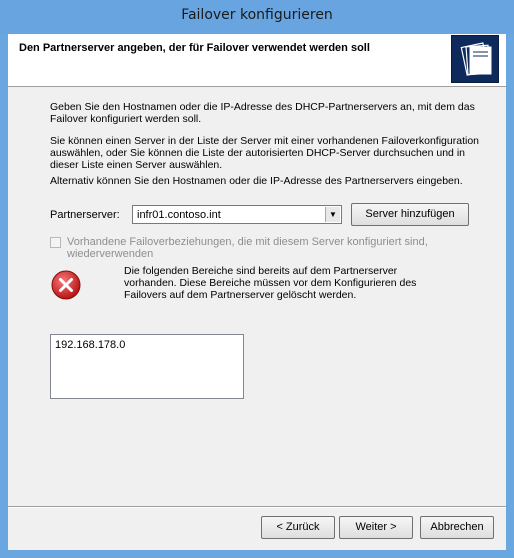  Describe the element at coordinates (66, 285) in the screenshot. I see `error-icon` at that location.